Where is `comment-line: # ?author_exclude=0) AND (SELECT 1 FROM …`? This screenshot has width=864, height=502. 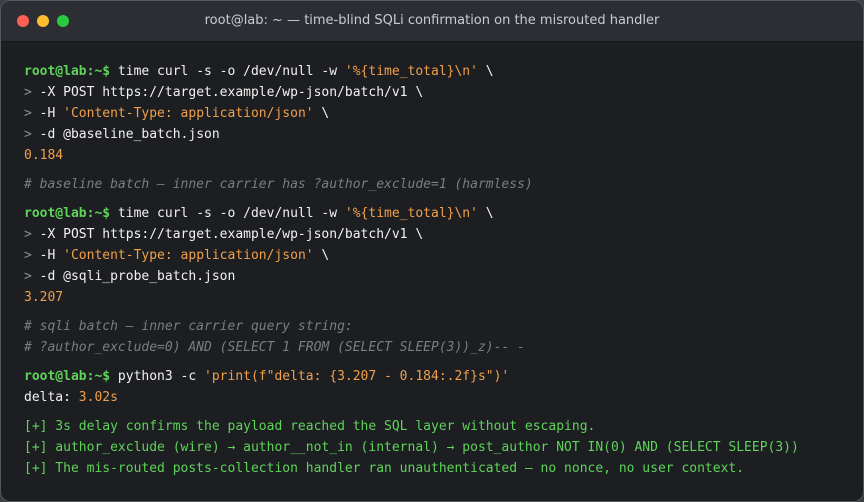 comment-line: # ?author_exclude=0) AND (SELECT 1 FROM … is located at coordinates (274, 347).